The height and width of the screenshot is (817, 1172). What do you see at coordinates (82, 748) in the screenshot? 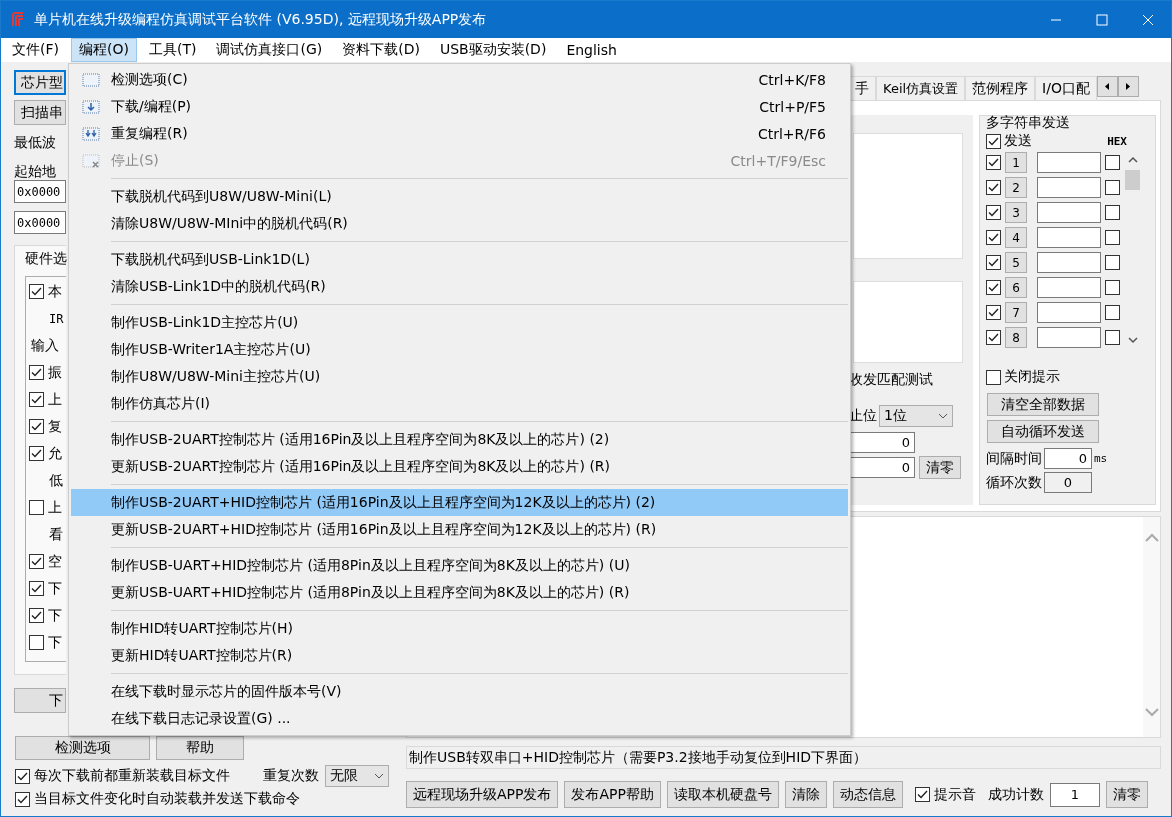
I see `check-options-button: 检测选项` at bounding box center [82, 748].